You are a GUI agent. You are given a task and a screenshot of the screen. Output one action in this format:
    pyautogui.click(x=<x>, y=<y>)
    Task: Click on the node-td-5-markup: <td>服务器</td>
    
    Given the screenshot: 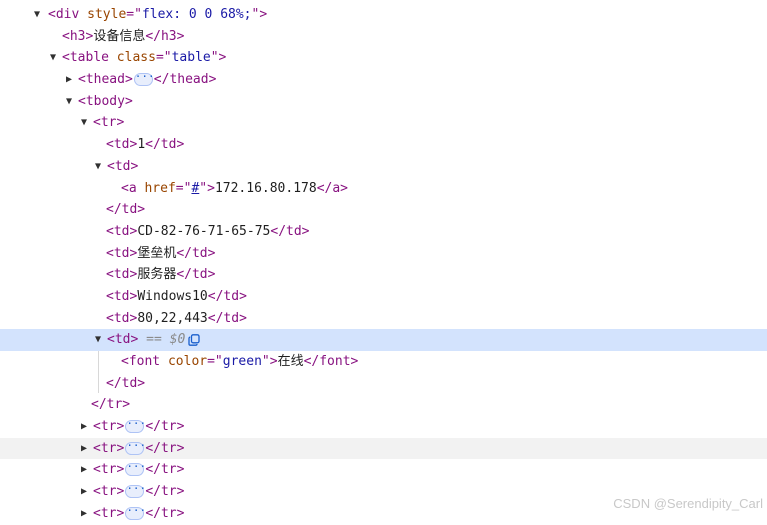 What is the action you would take?
    pyautogui.click(x=161, y=275)
    